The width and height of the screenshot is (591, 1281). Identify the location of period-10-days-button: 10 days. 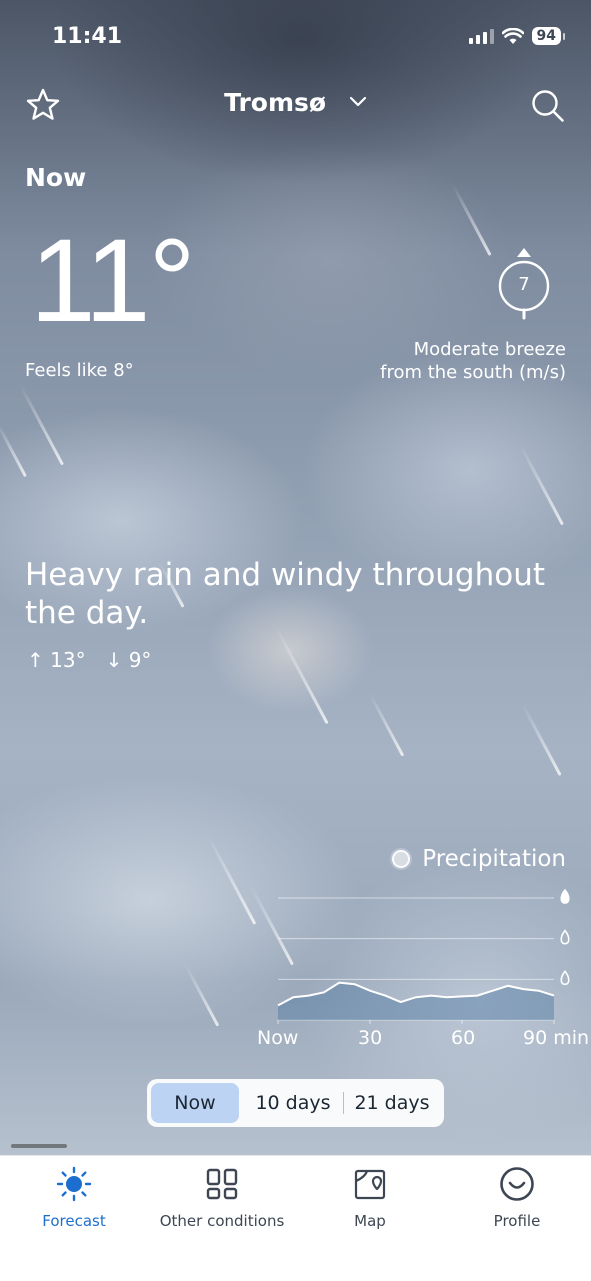
(293, 1103).